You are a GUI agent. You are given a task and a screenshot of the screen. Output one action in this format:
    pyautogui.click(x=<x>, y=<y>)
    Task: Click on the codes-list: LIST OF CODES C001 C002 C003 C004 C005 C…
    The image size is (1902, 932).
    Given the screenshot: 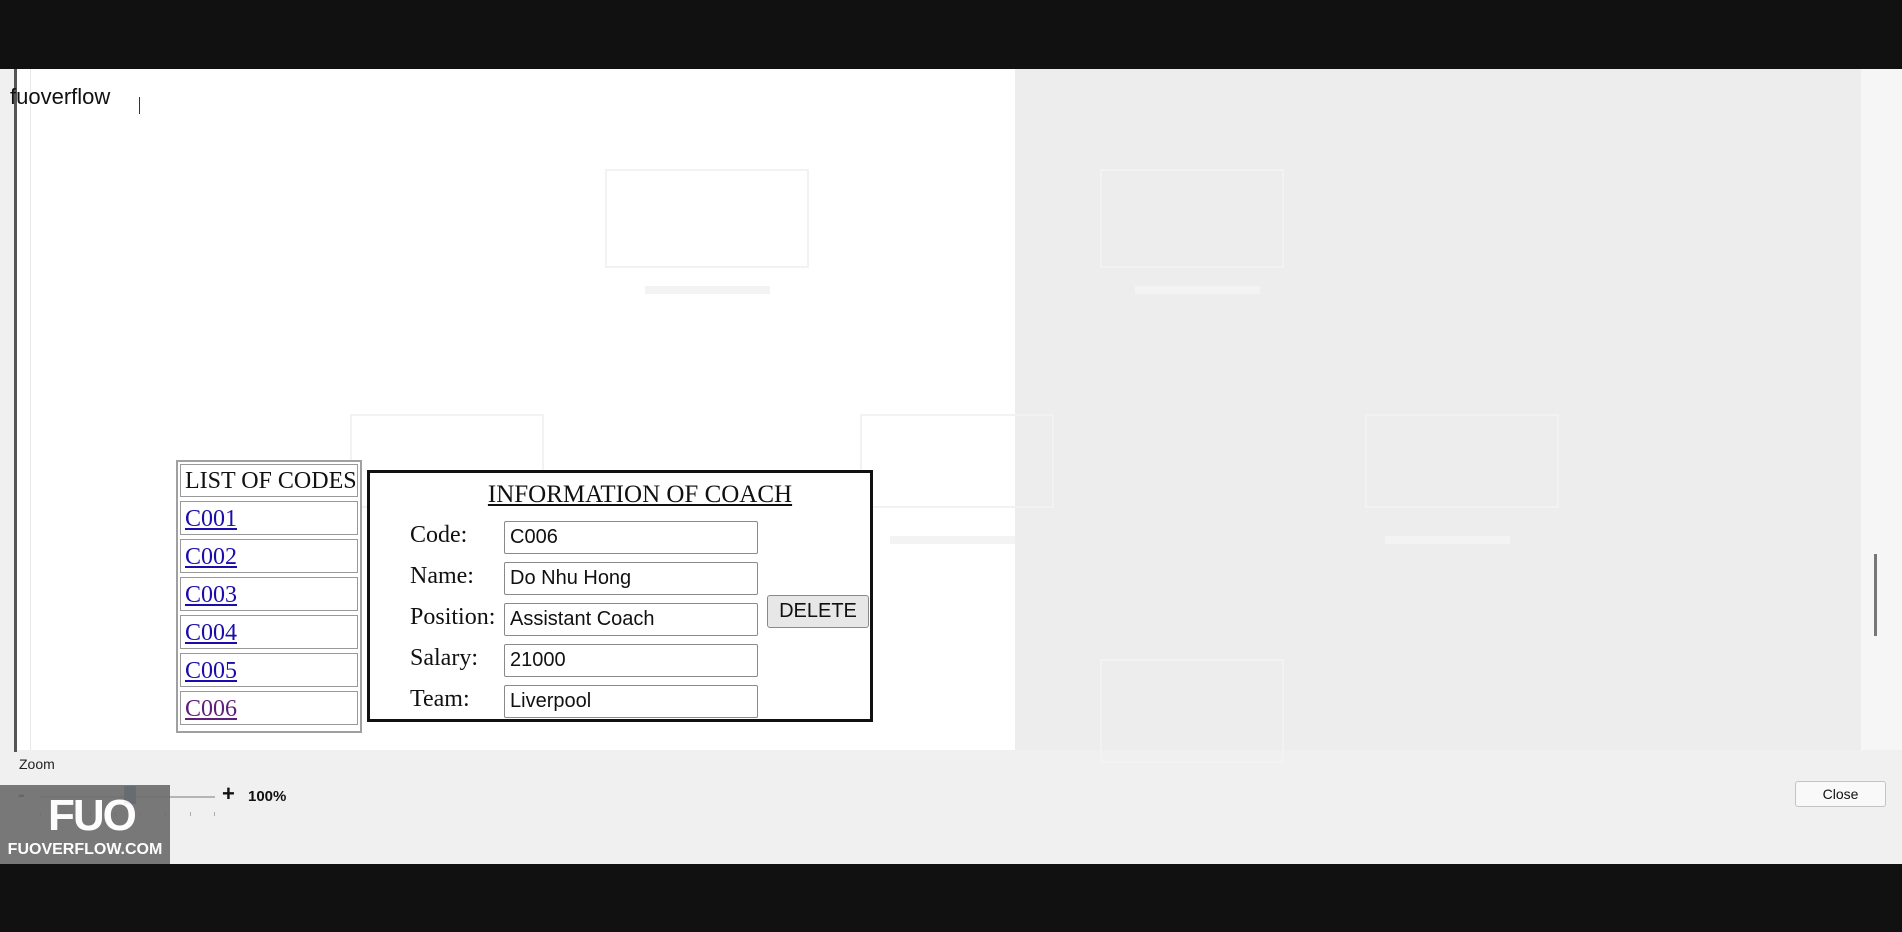 What is the action you would take?
    pyautogui.click(x=269, y=596)
    